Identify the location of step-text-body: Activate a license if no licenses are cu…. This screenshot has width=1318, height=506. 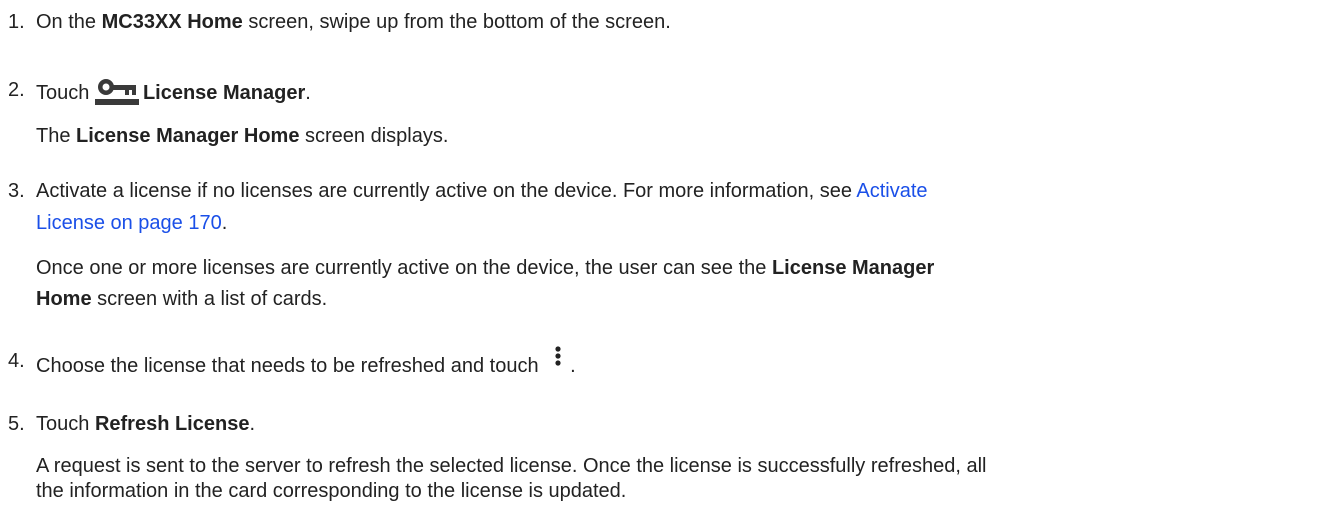
(446, 191).